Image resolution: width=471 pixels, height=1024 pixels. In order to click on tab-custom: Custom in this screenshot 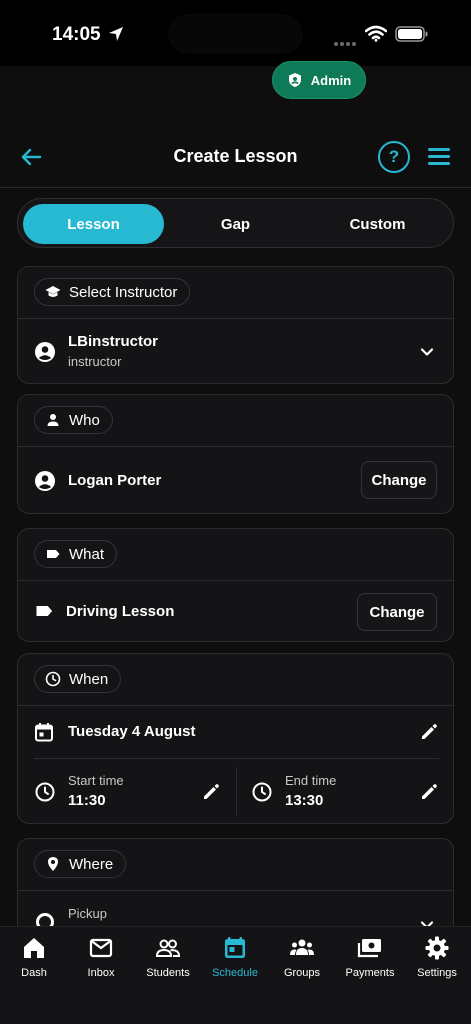, I will do `click(377, 224)`.